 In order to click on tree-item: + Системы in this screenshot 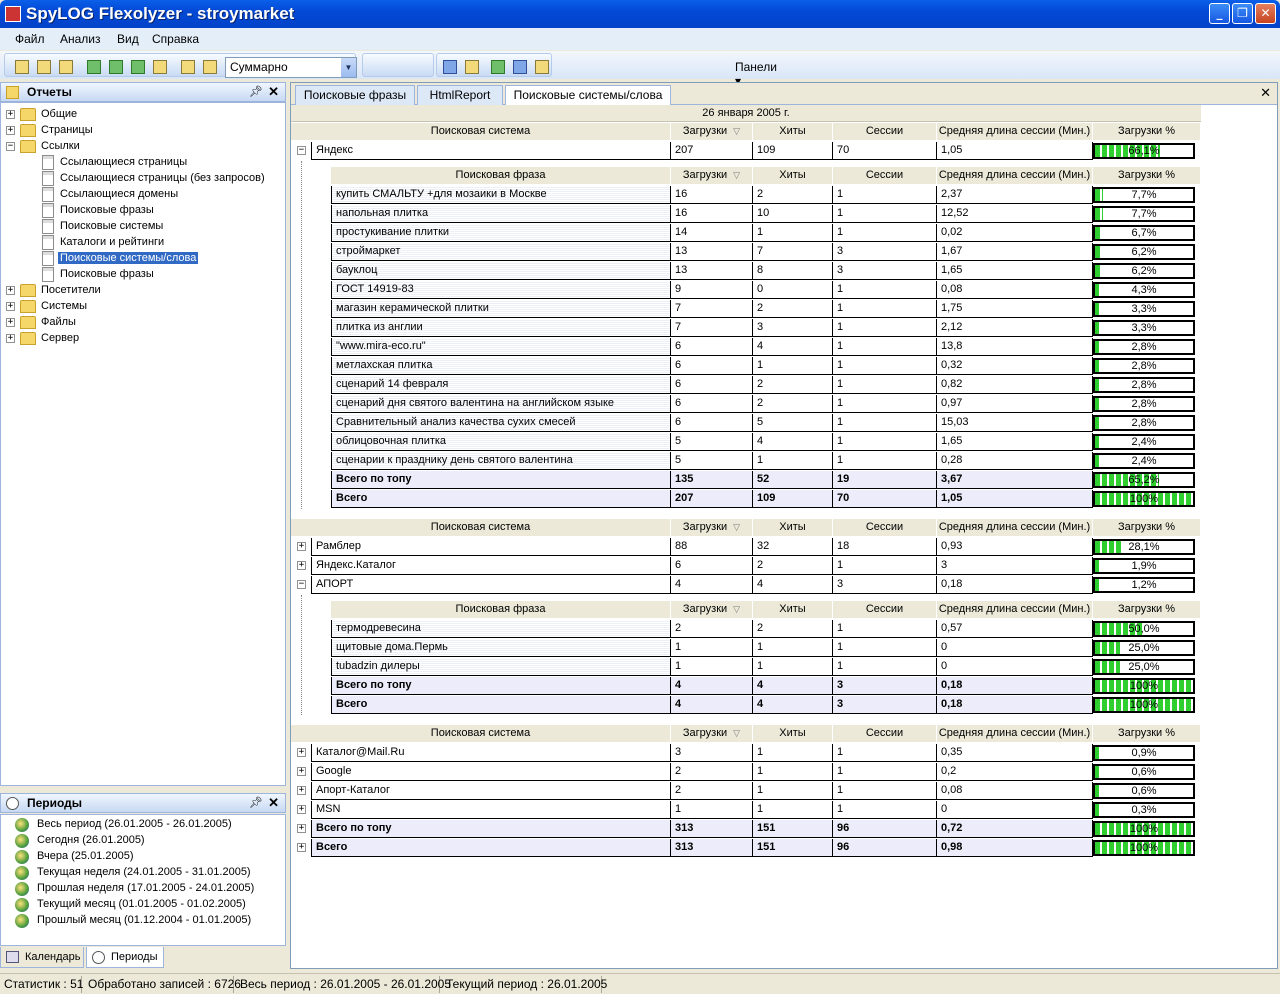, I will do `click(143, 307)`.